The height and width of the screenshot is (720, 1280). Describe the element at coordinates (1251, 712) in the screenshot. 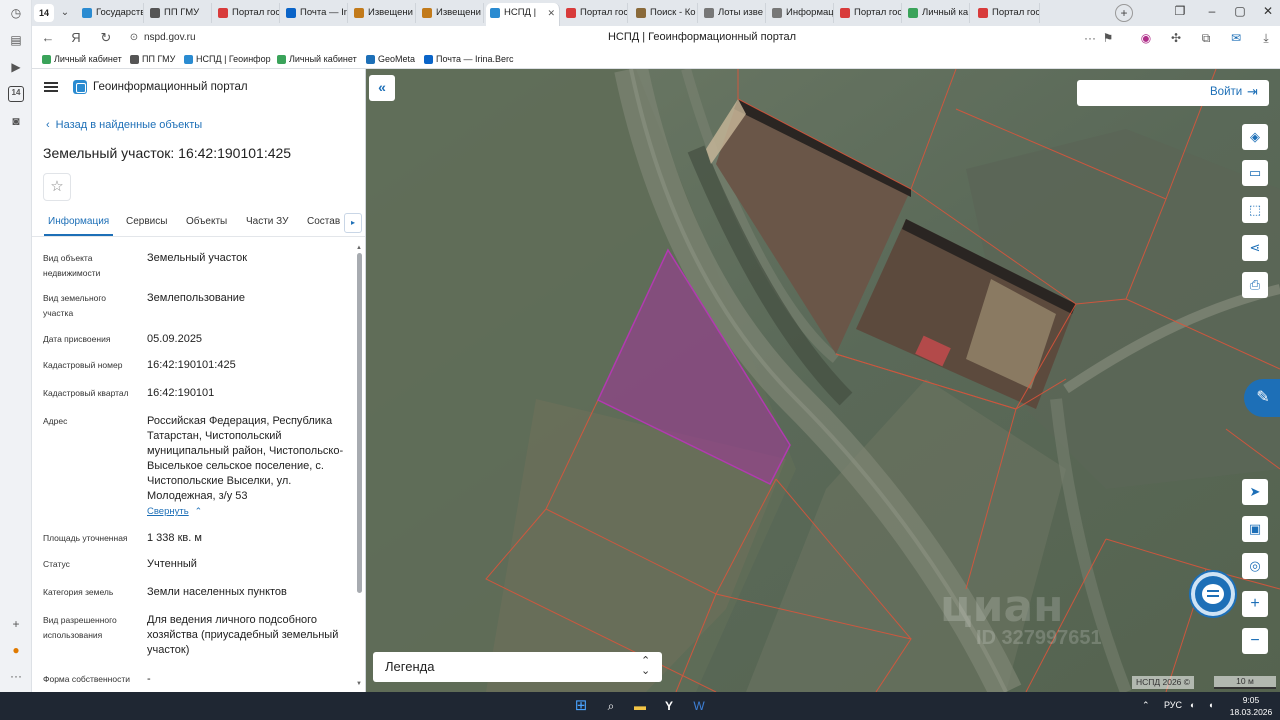

I see `clock-date: 18.03.2026` at that location.